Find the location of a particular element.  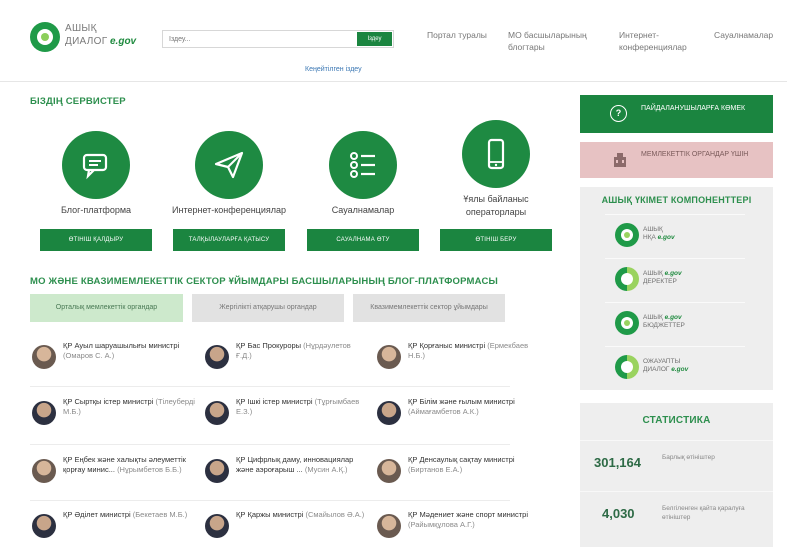

filter-local-agencies: Жергілікті атқарушы органдар is located at coordinates (268, 308).